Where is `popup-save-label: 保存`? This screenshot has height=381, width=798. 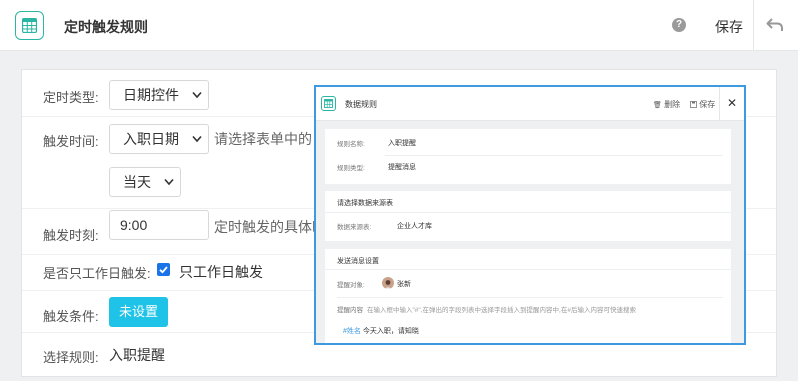 popup-save-label: 保存 is located at coordinates (707, 104).